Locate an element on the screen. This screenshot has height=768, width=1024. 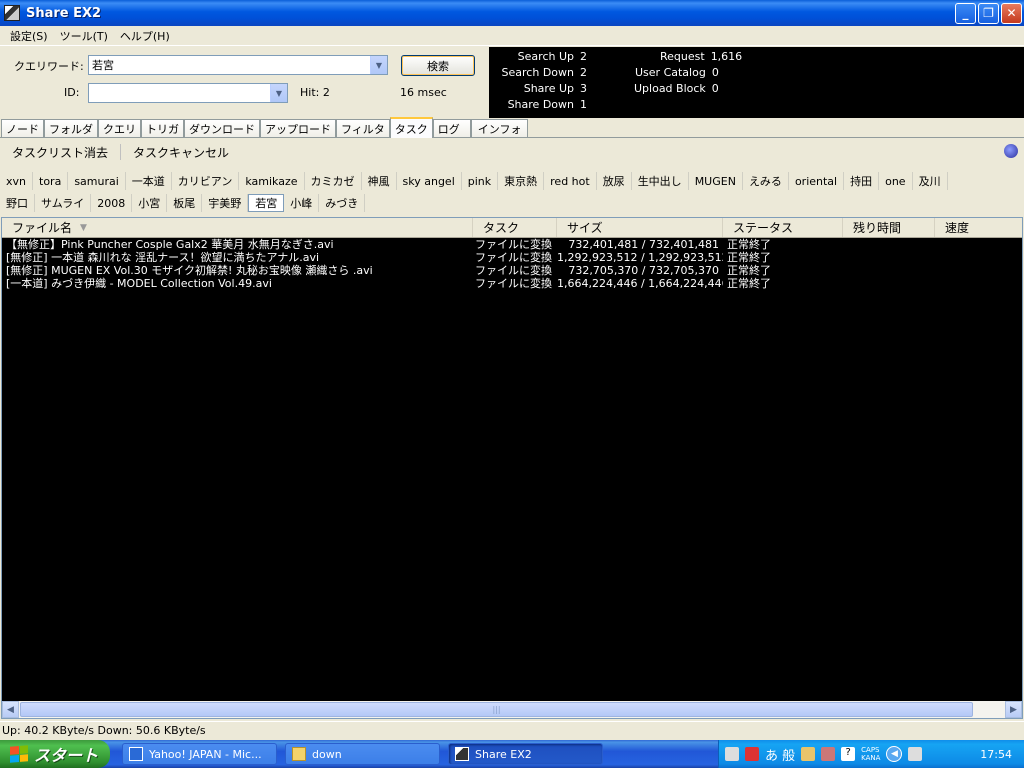
scroll-left-icon: ◀ is located at coordinates (10, 709).